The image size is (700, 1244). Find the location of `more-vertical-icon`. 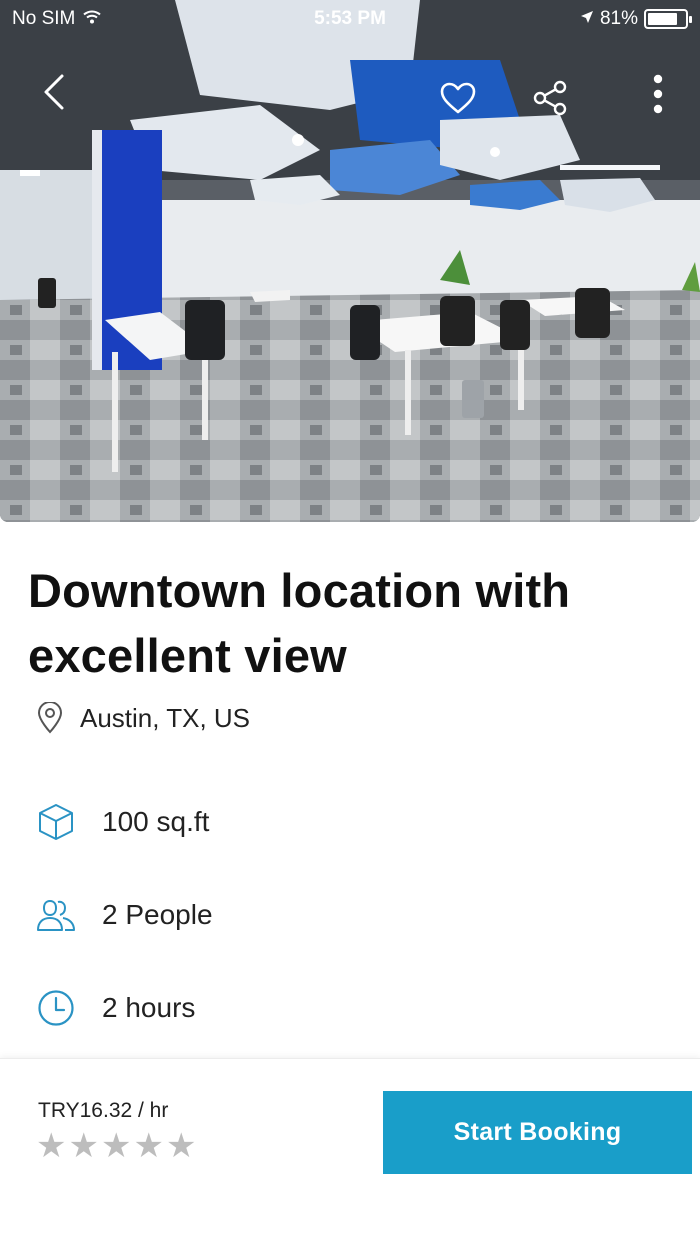

more-vertical-icon is located at coordinates (658, 94).